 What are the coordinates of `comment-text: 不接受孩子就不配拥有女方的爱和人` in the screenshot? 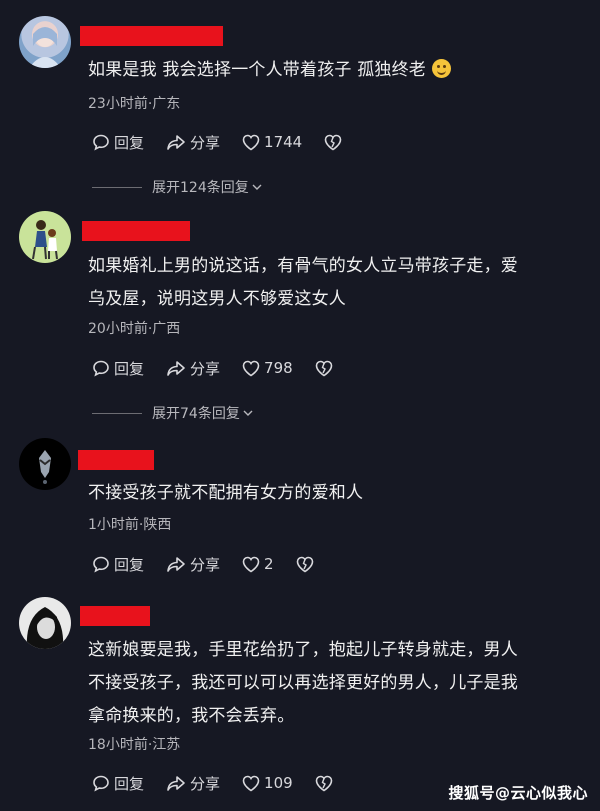 It's located at (226, 493).